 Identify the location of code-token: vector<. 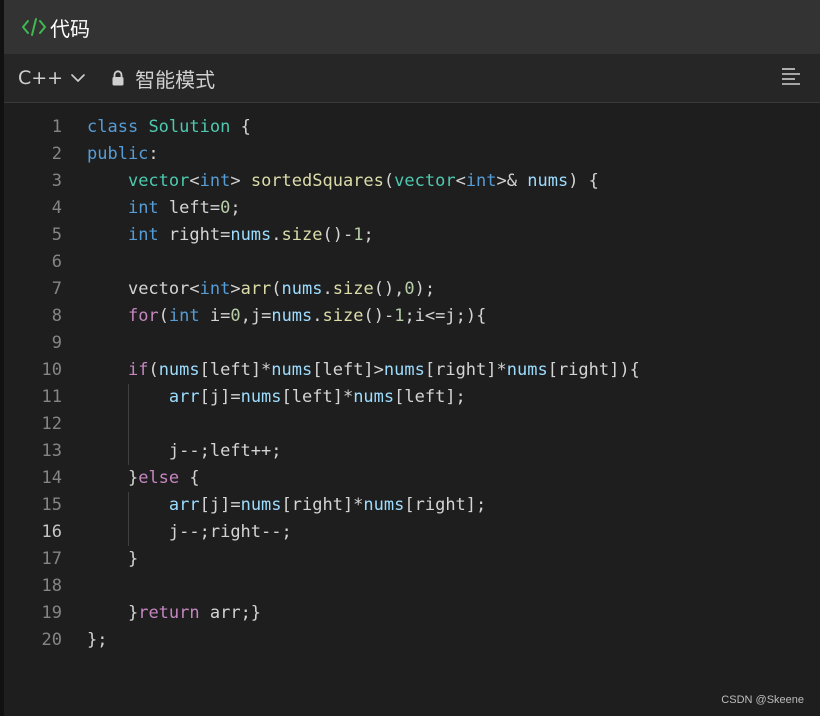
(163, 289).